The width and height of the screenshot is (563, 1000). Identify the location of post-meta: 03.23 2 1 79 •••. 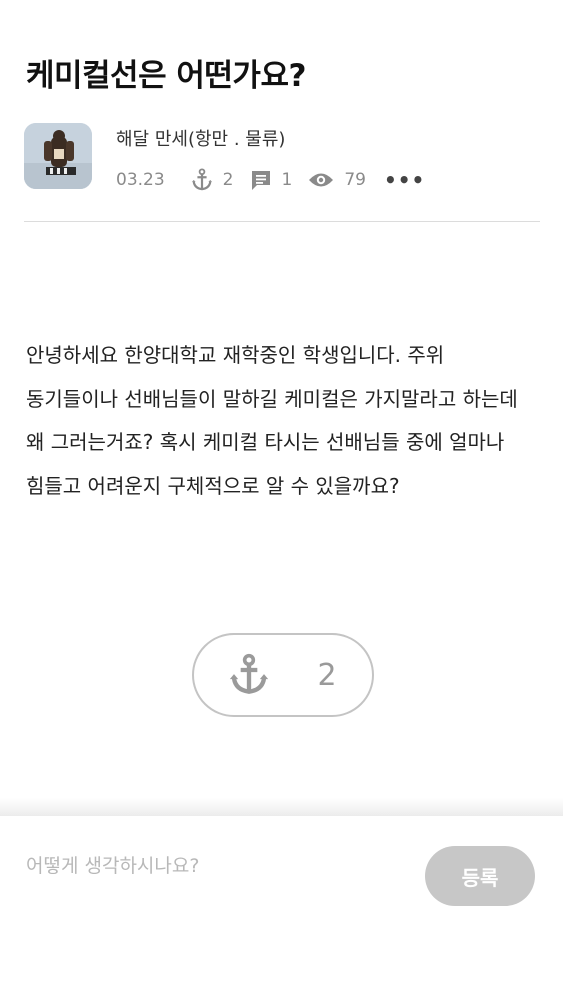
(270, 180).